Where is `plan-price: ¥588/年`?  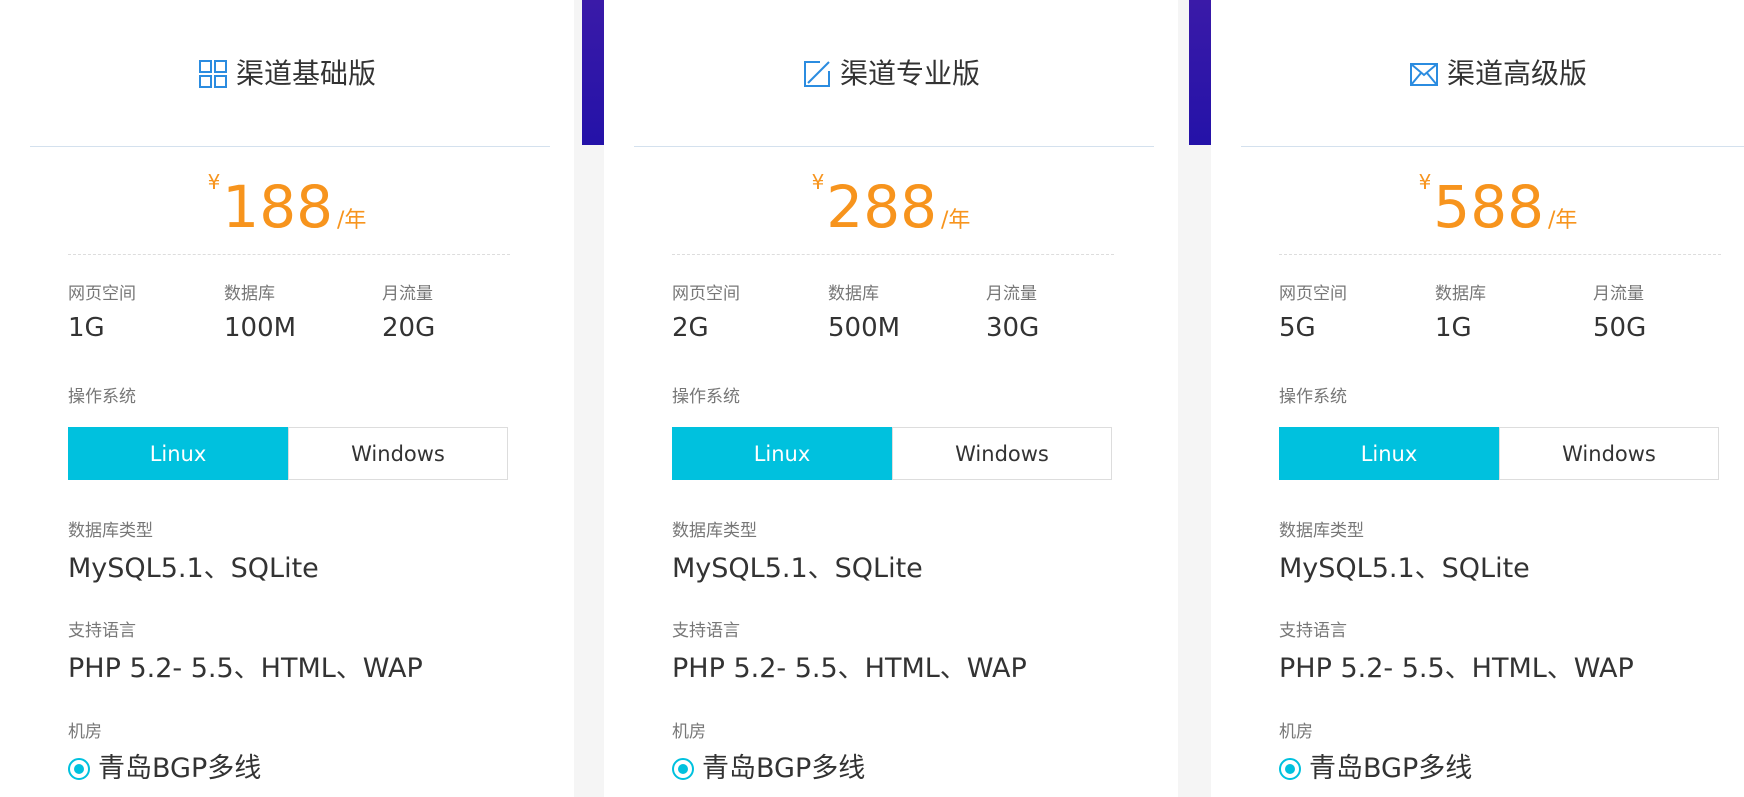
plan-price: ¥588/年 is located at coordinates (1477, 205).